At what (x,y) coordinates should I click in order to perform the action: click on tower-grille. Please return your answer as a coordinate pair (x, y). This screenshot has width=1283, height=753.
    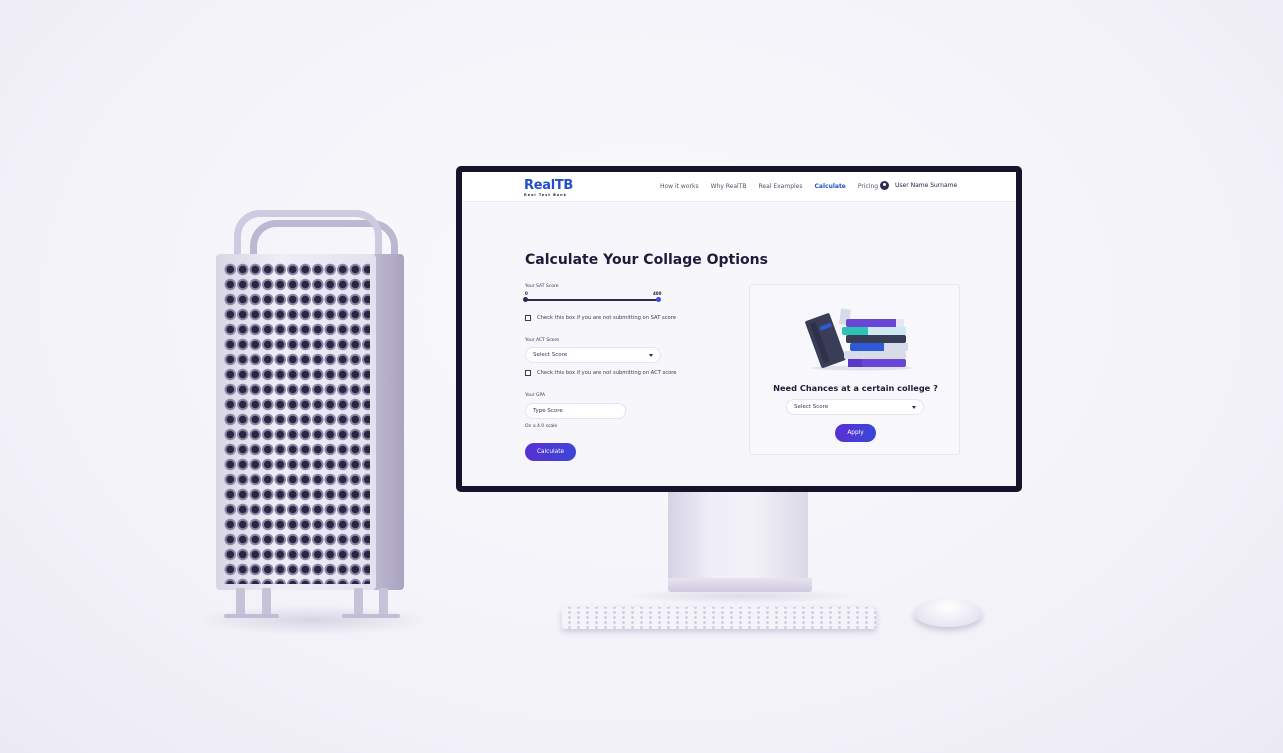
    Looking at the image, I should click on (297, 423).